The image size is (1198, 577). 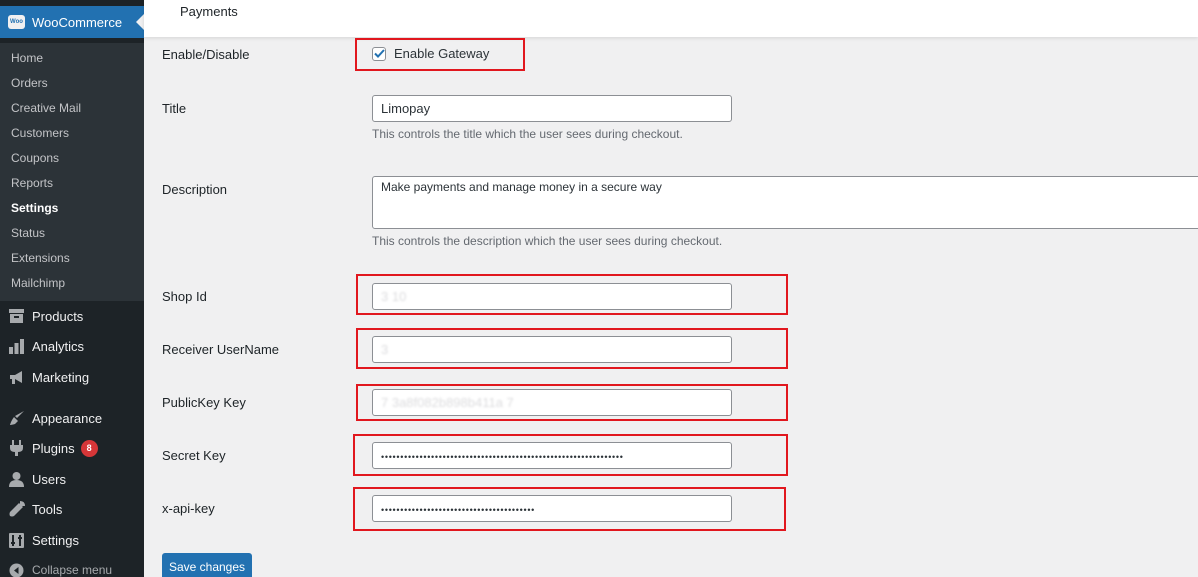 I want to click on title-label: Title, so click(x=174, y=108).